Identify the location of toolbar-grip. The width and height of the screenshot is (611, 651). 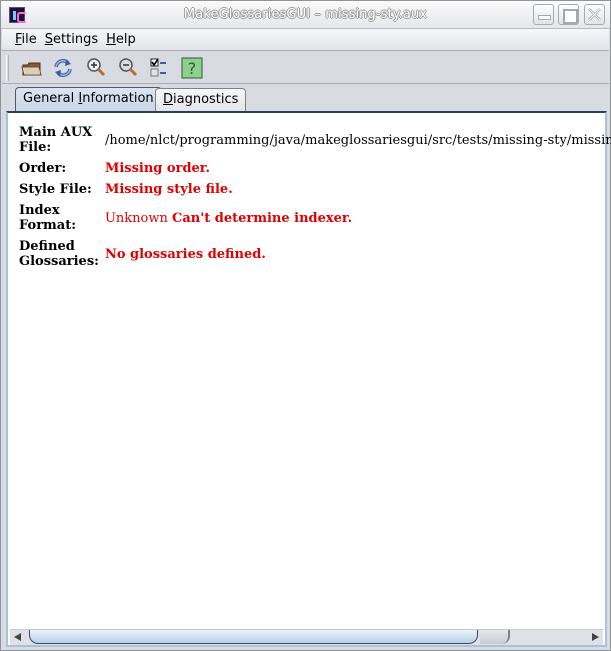
(7, 68).